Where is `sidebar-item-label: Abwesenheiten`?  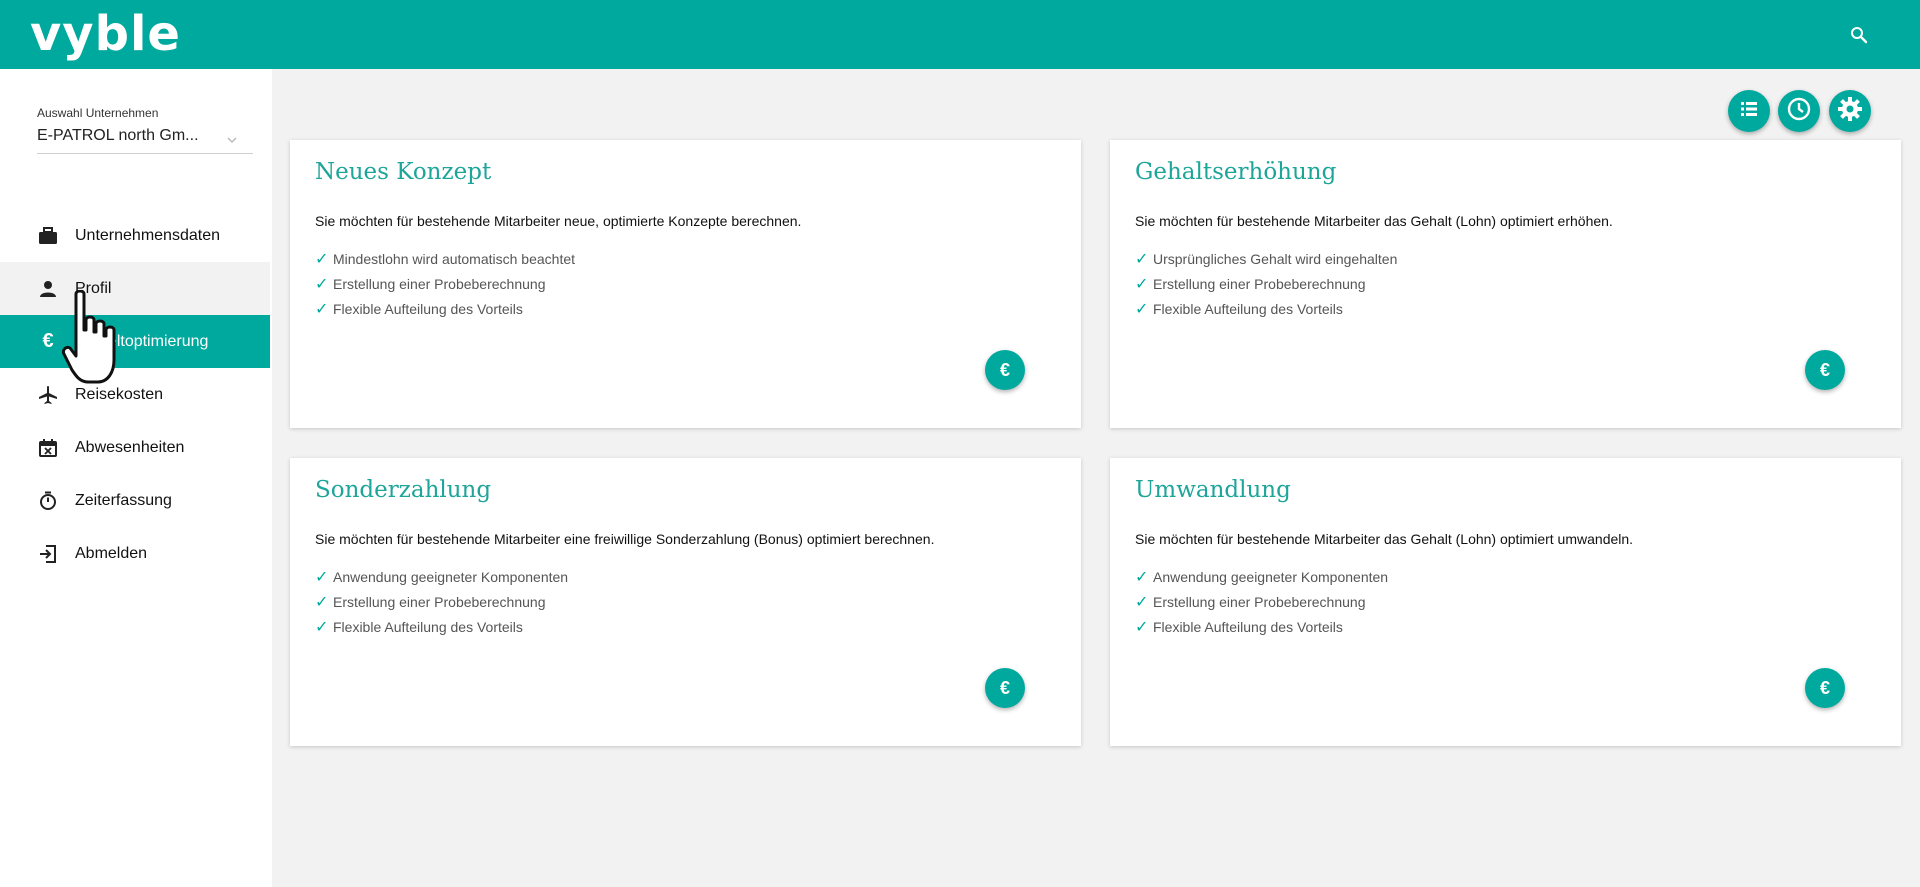 sidebar-item-label: Abwesenheiten is located at coordinates (130, 447).